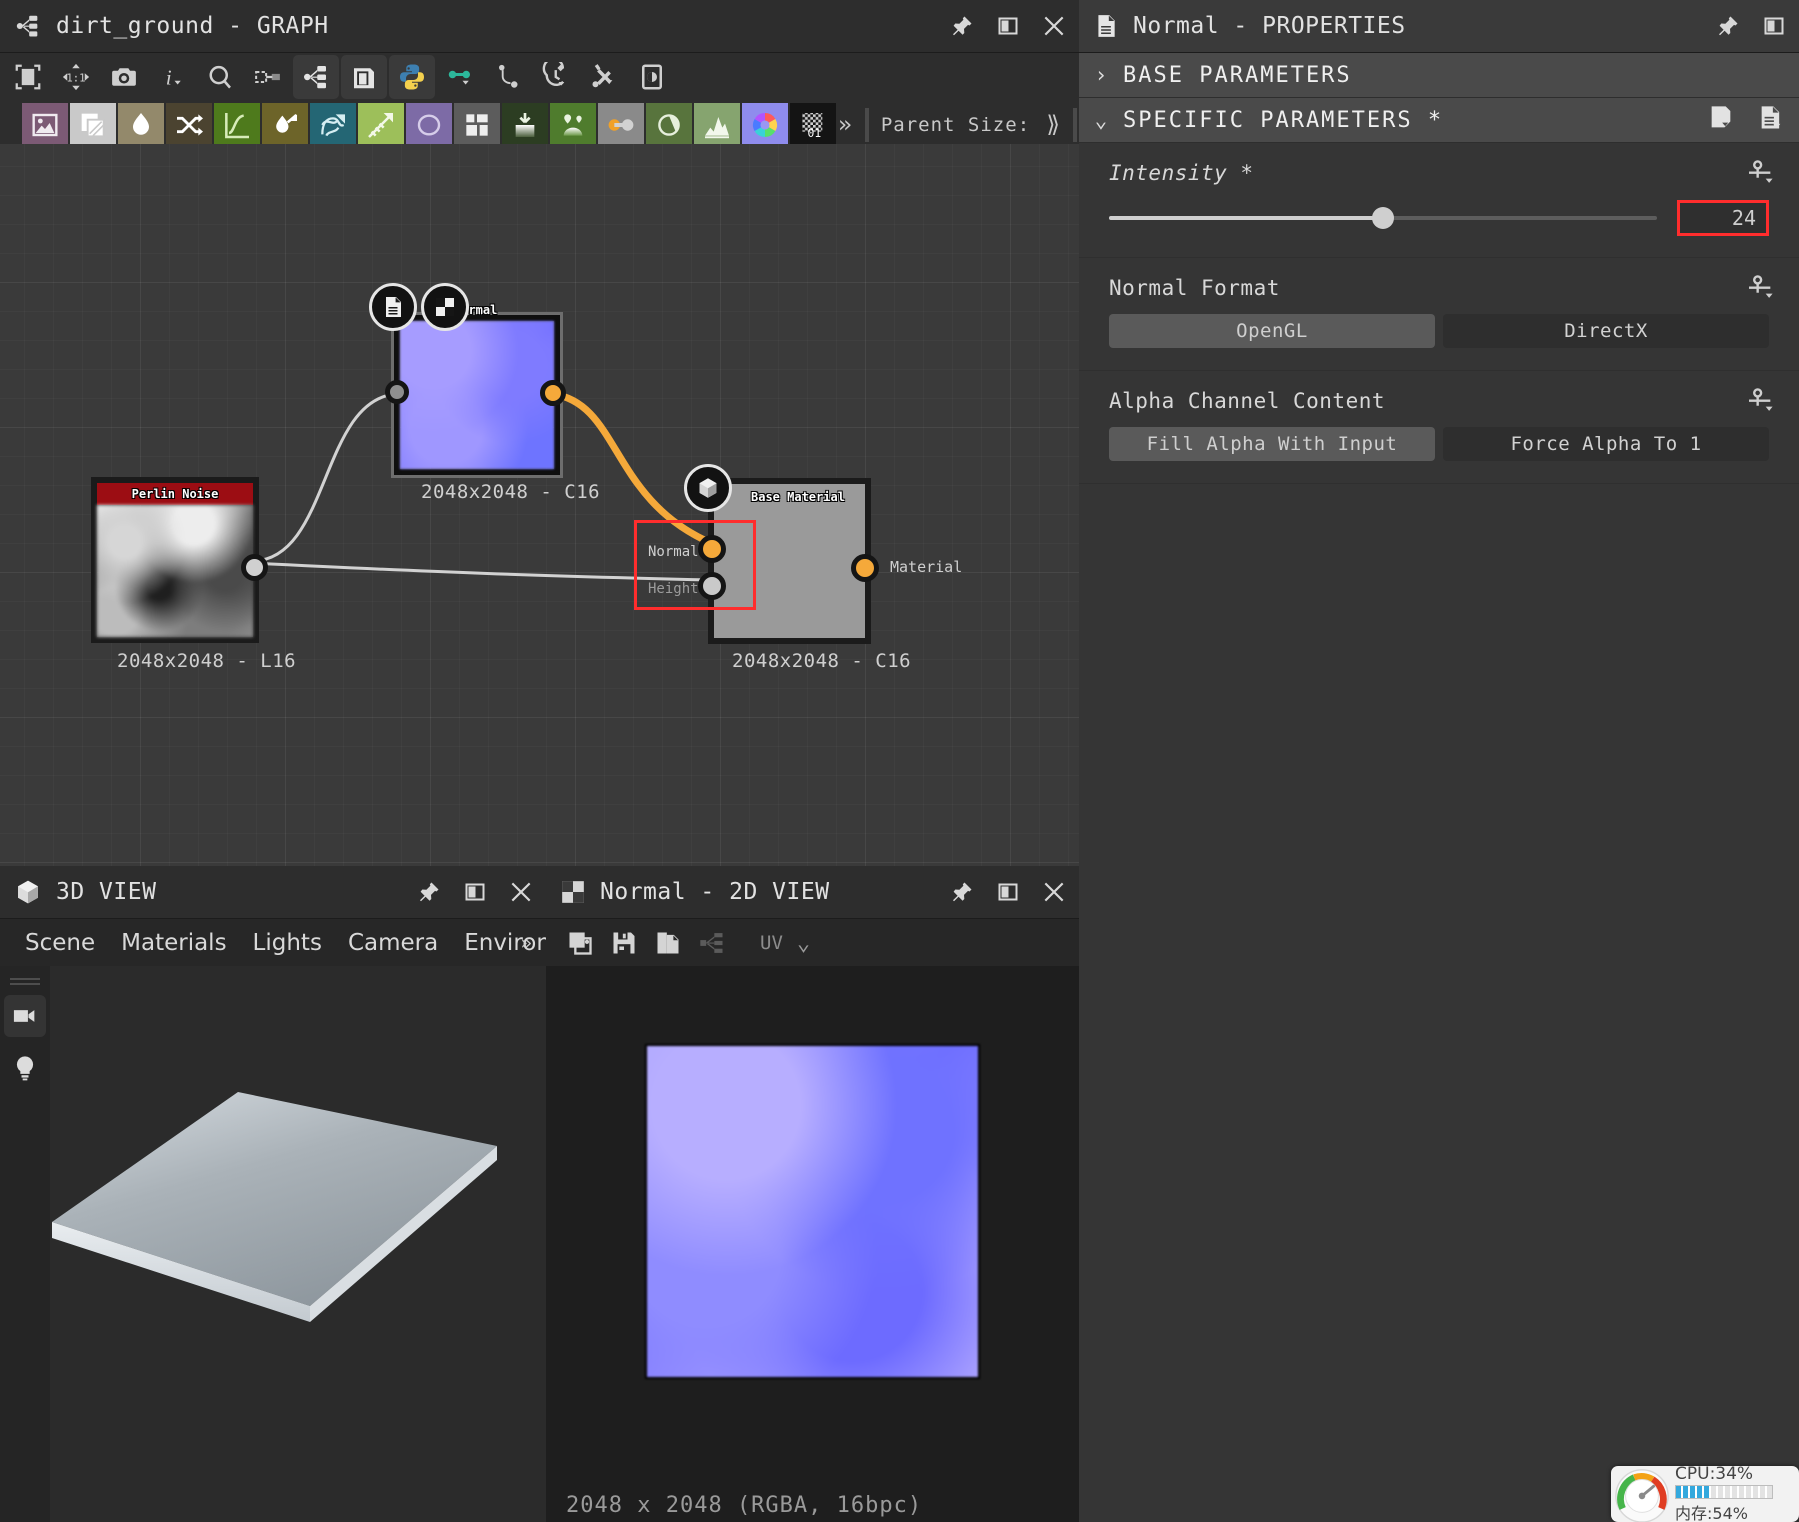 The image size is (1799, 1522). What do you see at coordinates (393, 307) in the screenshot?
I see `document-icon` at bounding box center [393, 307].